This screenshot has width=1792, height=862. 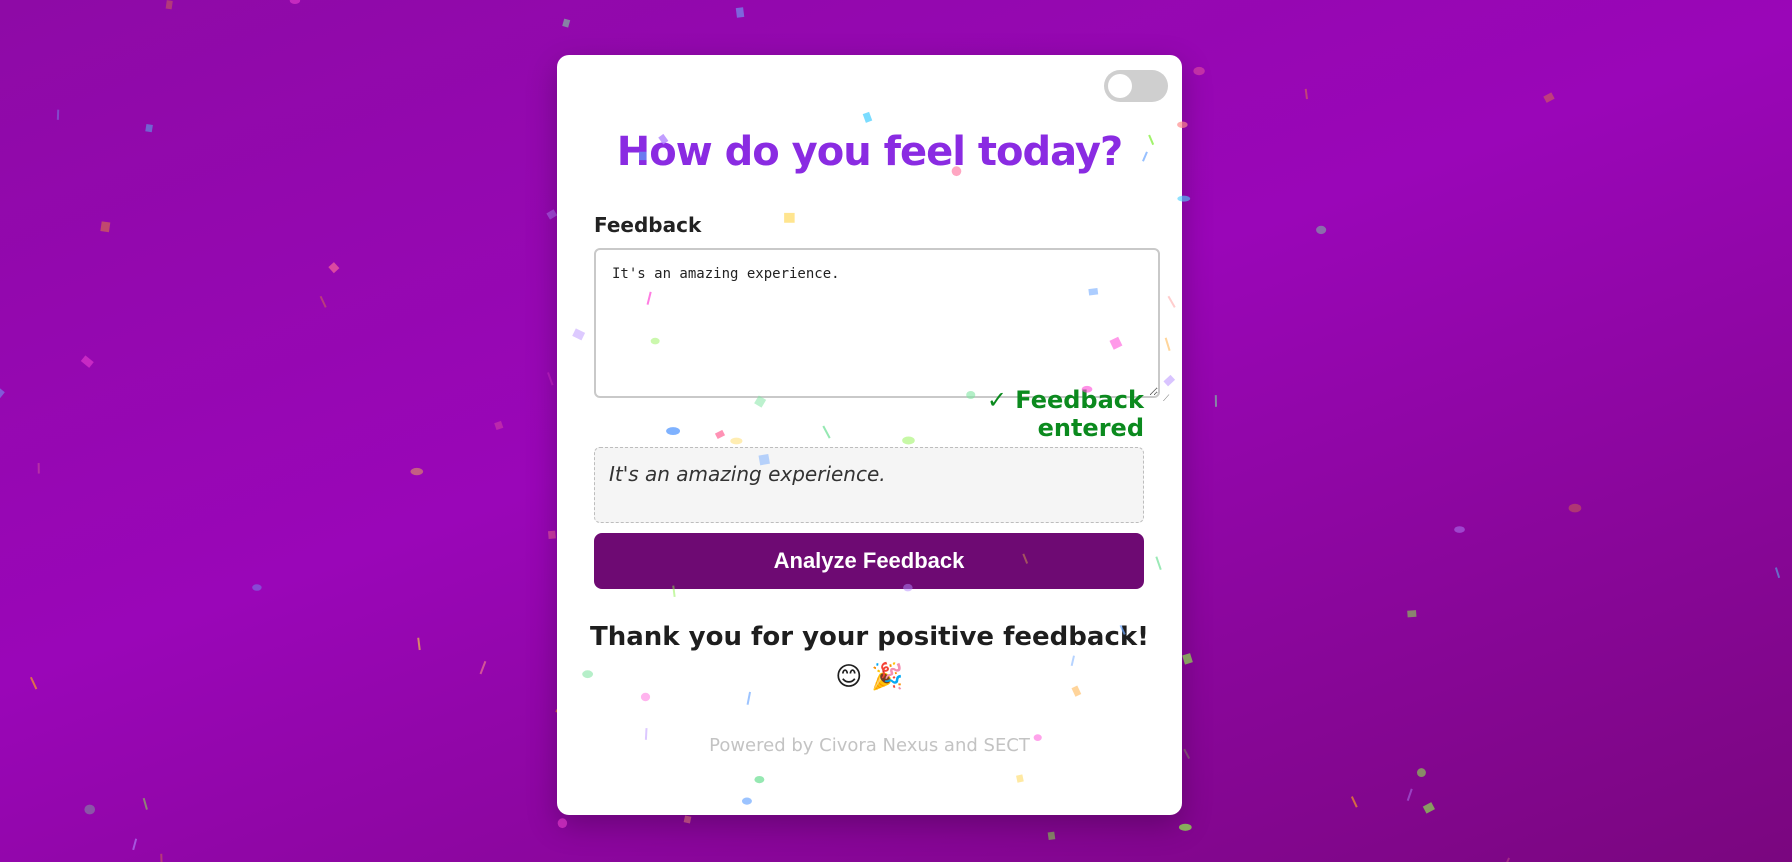 What do you see at coordinates (869, 745) in the screenshot?
I see `powered-by-footer: Powered by Civora Nexus and SECT` at bounding box center [869, 745].